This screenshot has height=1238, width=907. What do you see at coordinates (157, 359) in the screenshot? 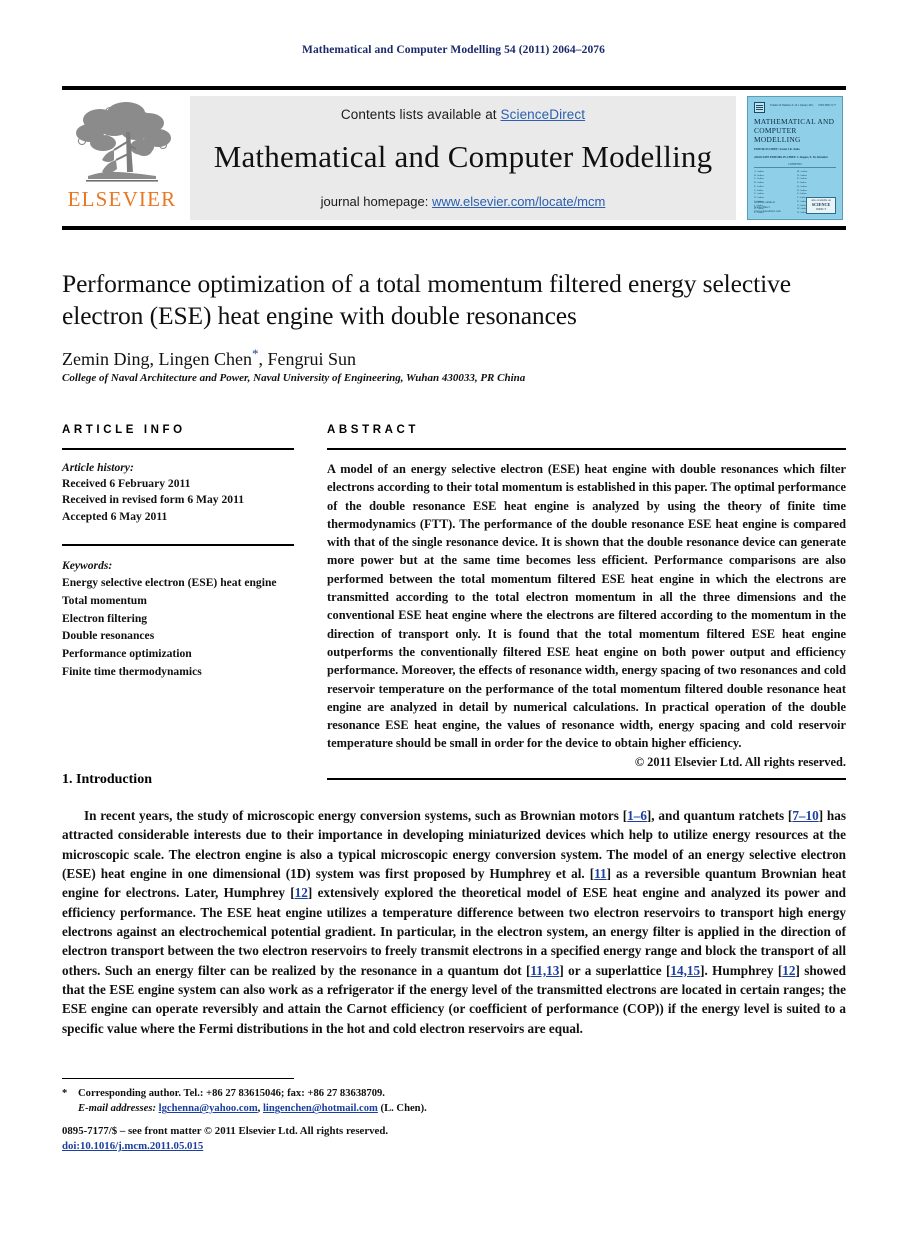
I see `authors-main: Zemin Ding, Lingen Chen` at bounding box center [157, 359].